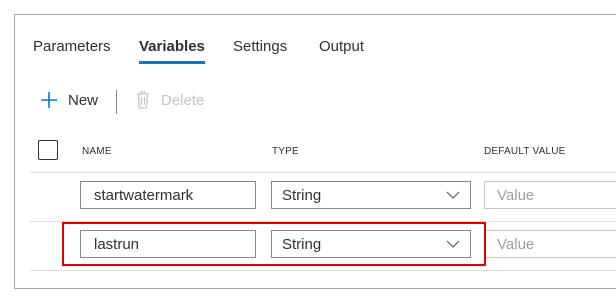 The image size is (616, 298). I want to click on tab-variables: Variables, so click(172, 51).